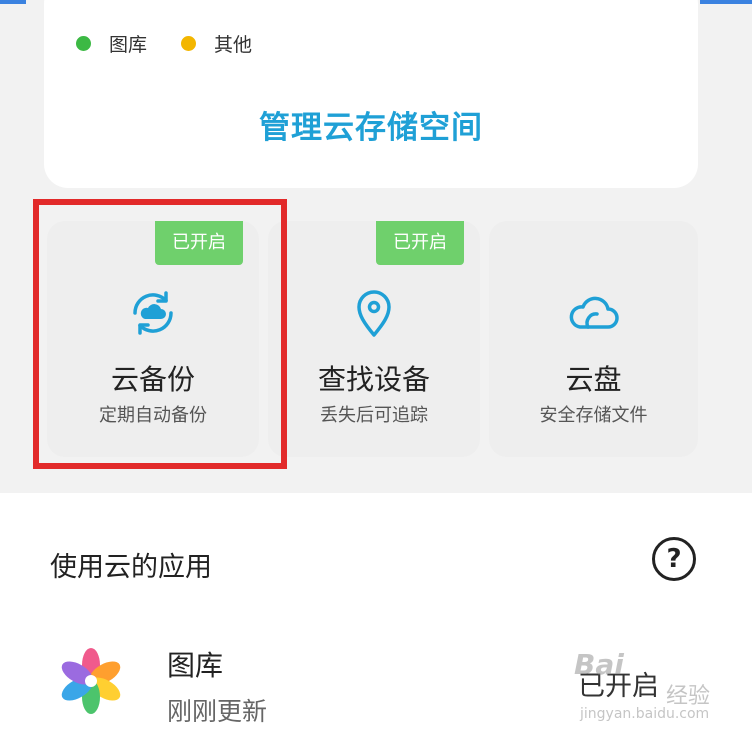  Describe the element at coordinates (374, 313) in the screenshot. I see `location-pin-icon` at that location.